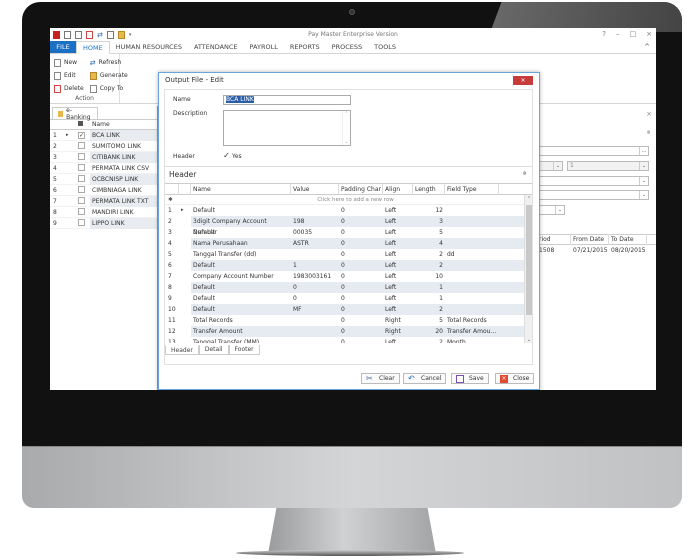  What do you see at coordinates (608, 166) in the screenshot?
I see `number-select: 1 ⌄` at bounding box center [608, 166].